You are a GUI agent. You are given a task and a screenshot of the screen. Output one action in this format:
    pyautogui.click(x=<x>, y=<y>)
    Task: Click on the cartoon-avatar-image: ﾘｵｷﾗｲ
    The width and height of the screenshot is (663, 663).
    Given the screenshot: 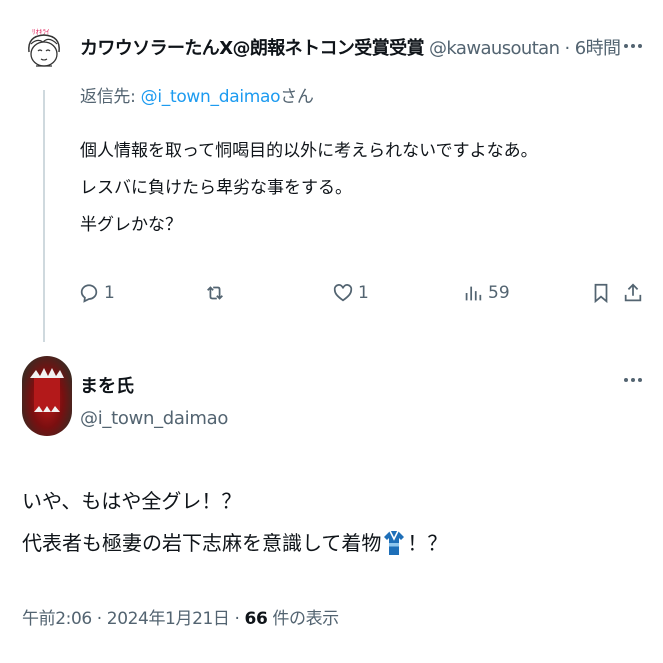 What is the action you would take?
    pyautogui.click(x=44, y=47)
    